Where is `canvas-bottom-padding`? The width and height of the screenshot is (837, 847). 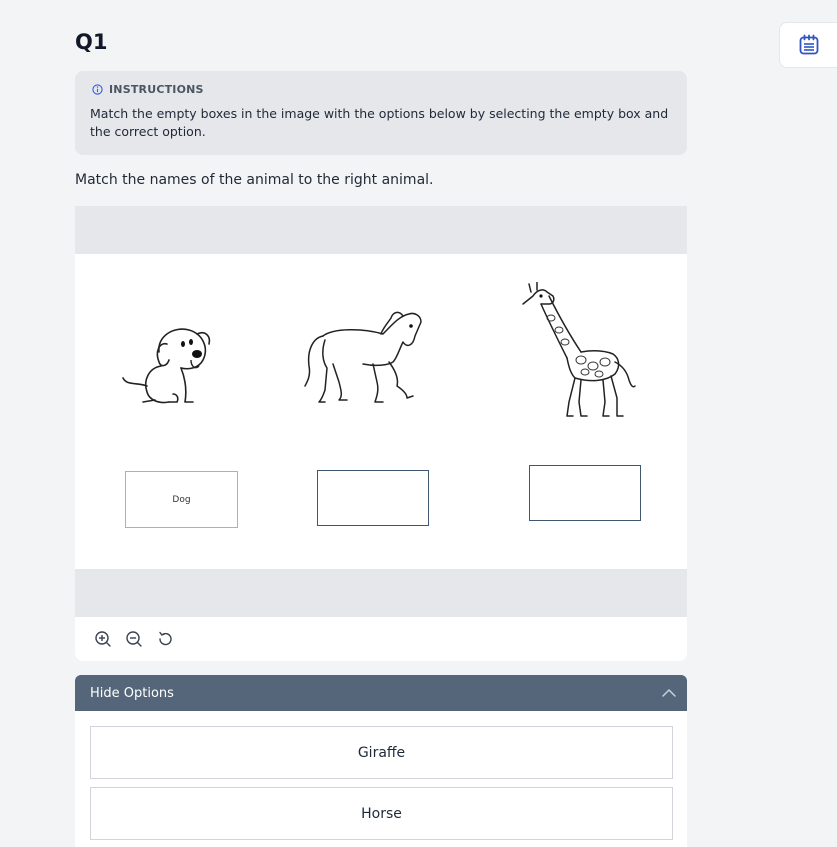 canvas-bottom-padding is located at coordinates (381, 593).